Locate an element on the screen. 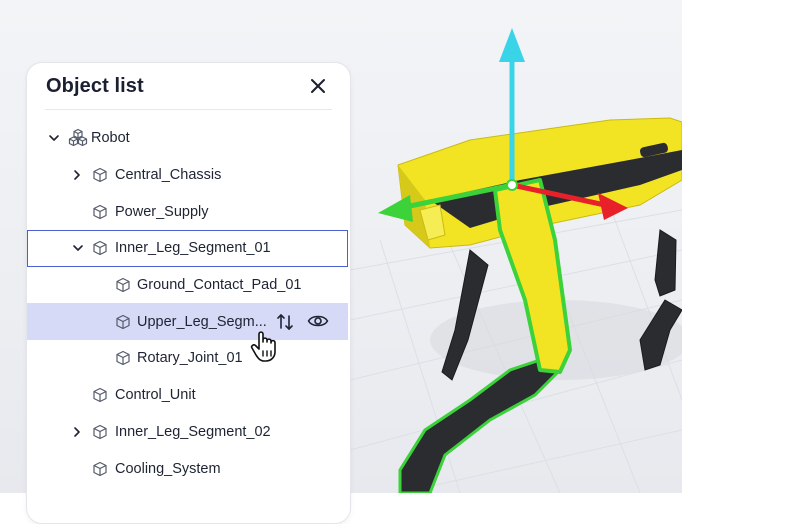 The width and height of the screenshot is (800, 524). tree-item-label: Inner_Leg_Segment_02 is located at coordinates (193, 431).